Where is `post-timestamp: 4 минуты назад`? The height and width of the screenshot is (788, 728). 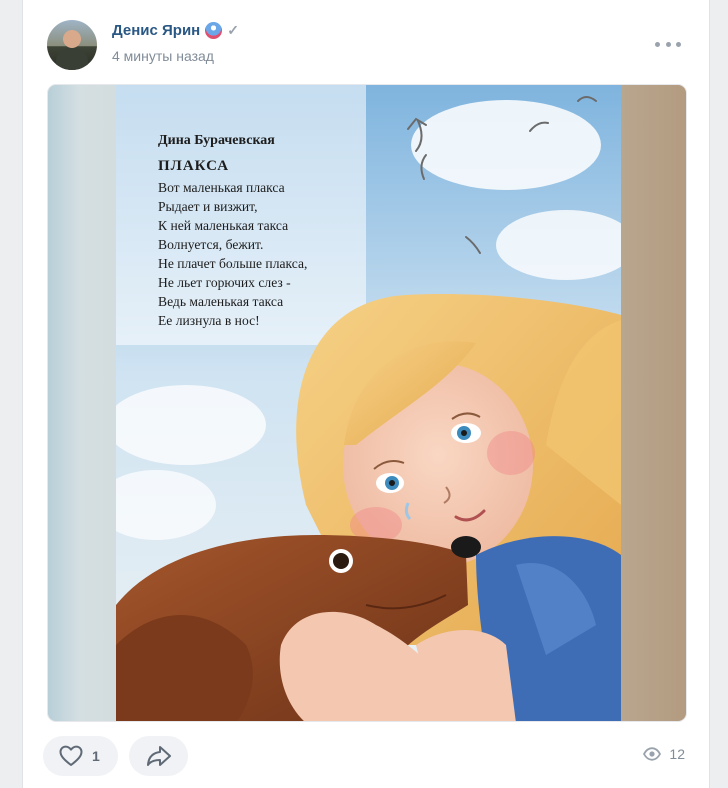
post-timestamp: 4 минуты назад is located at coordinates (163, 56).